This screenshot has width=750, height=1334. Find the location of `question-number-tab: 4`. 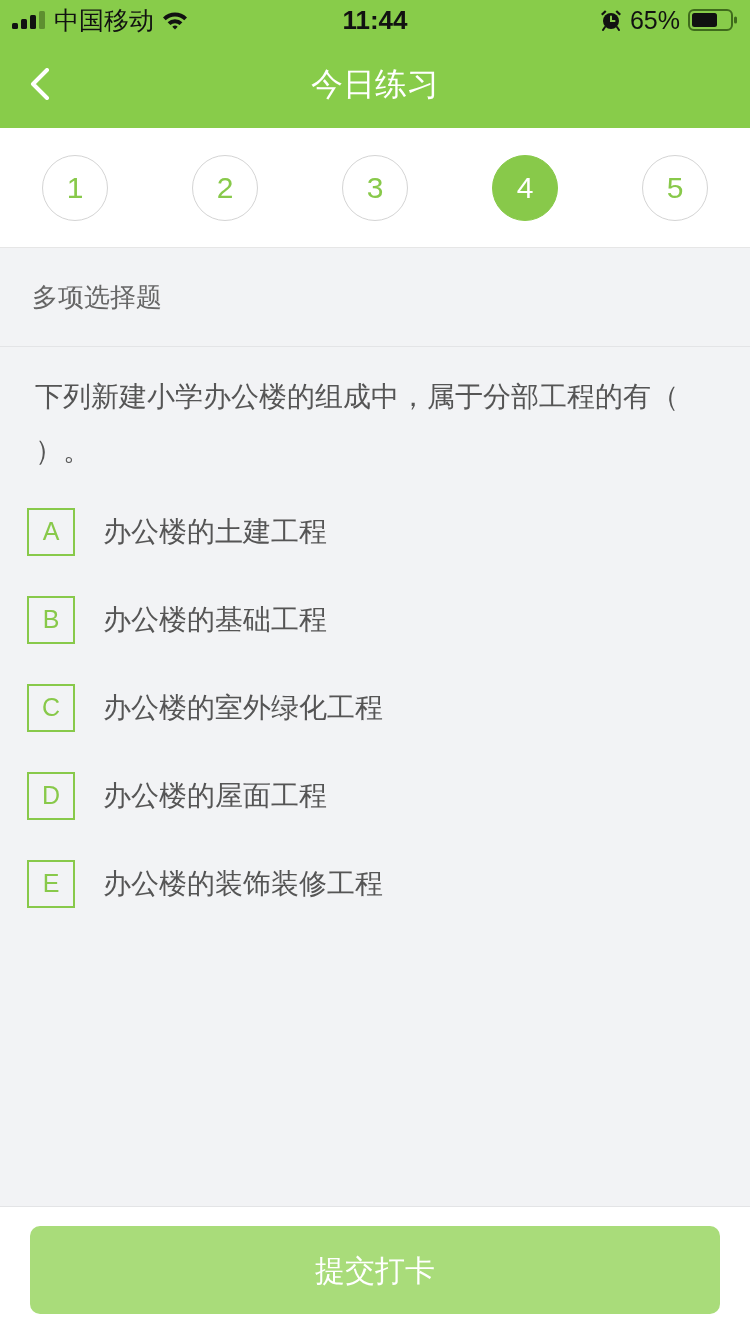

question-number-tab: 4 is located at coordinates (525, 187).